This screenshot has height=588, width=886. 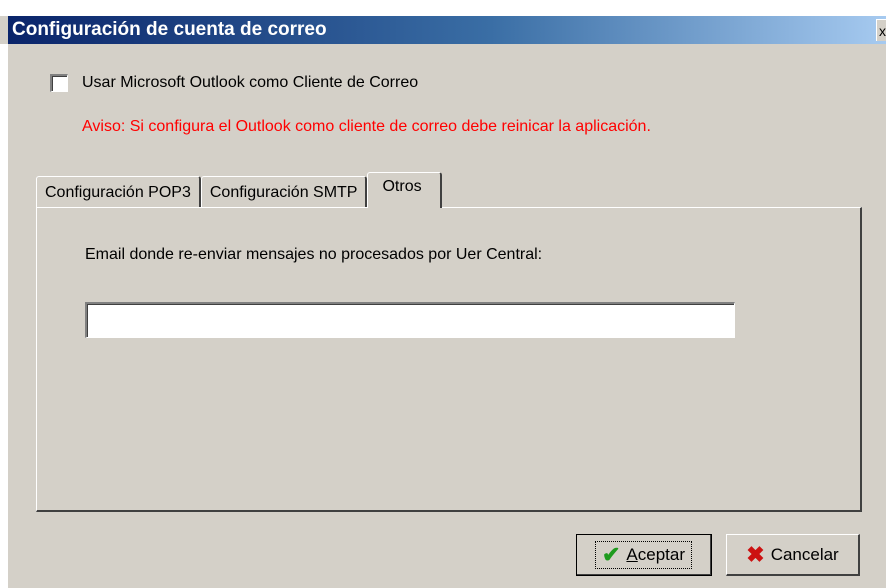 What do you see at coordinates (284, 192) in the screenshot?
I see `tab-smtp: Configuración SMTP` at bounding box center [284, 192].